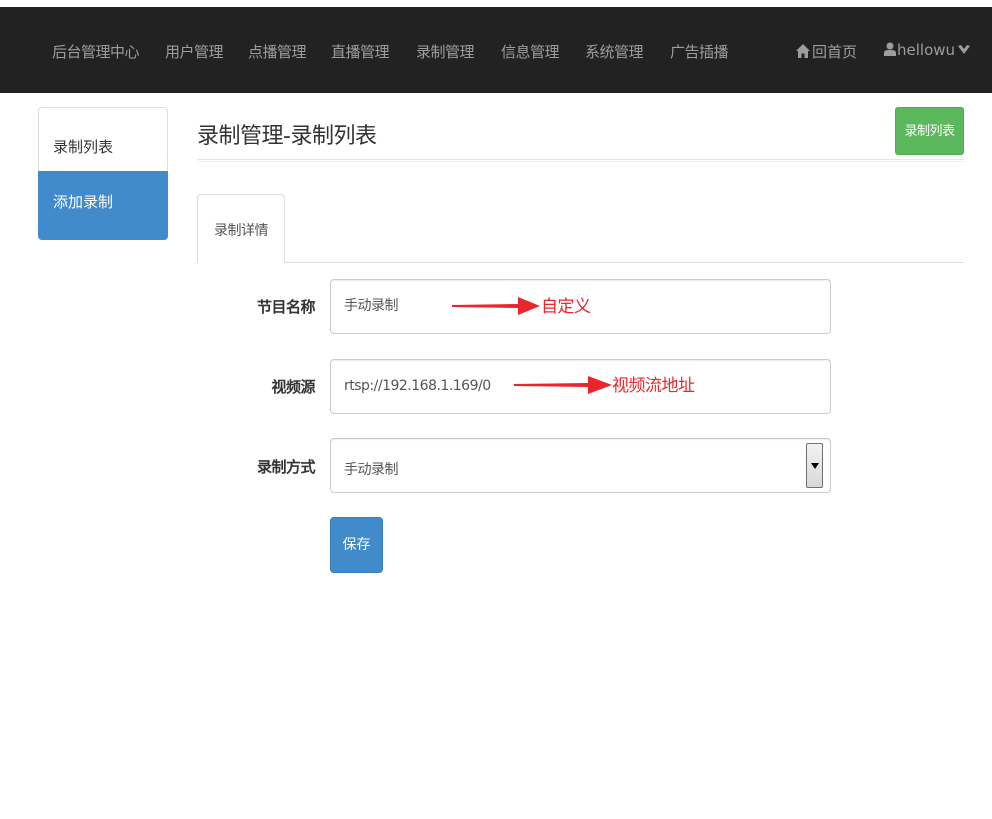 The height and width of the screenshot is (819, 992). I want to click on nav-item-user-management: 用户管理, so click(194, 51).